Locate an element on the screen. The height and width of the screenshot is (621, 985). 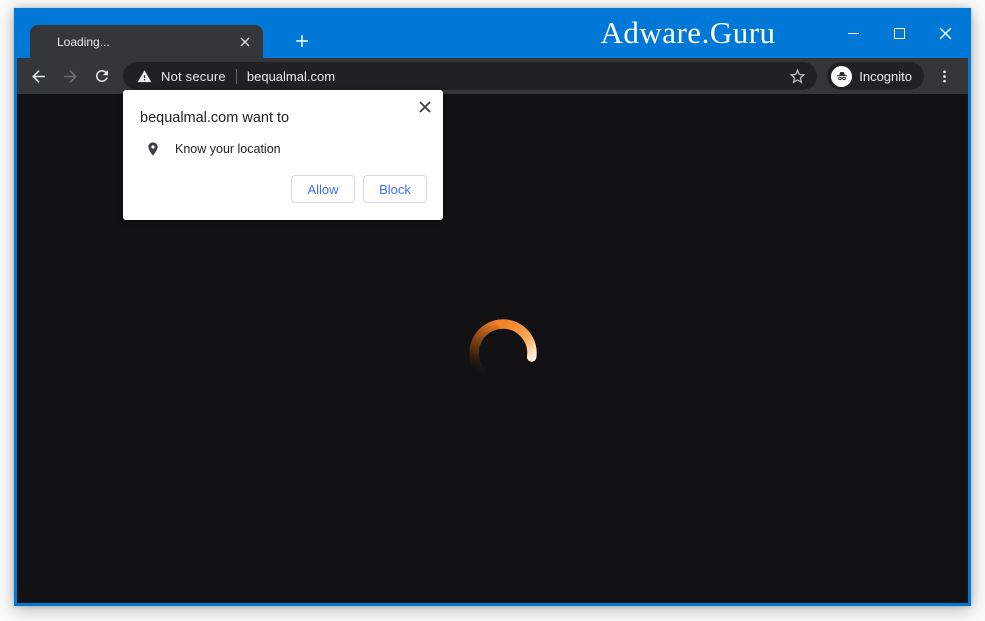
kebab-menu-icon is located at coordinates (944, 76).